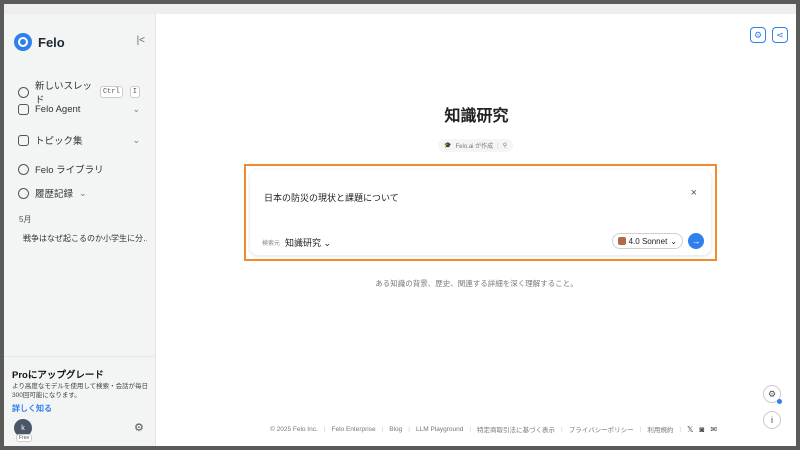  Describe the element at coordinates (59, 141) in the screenshot. I see `sidebar-item-label: トピック集` at that location.